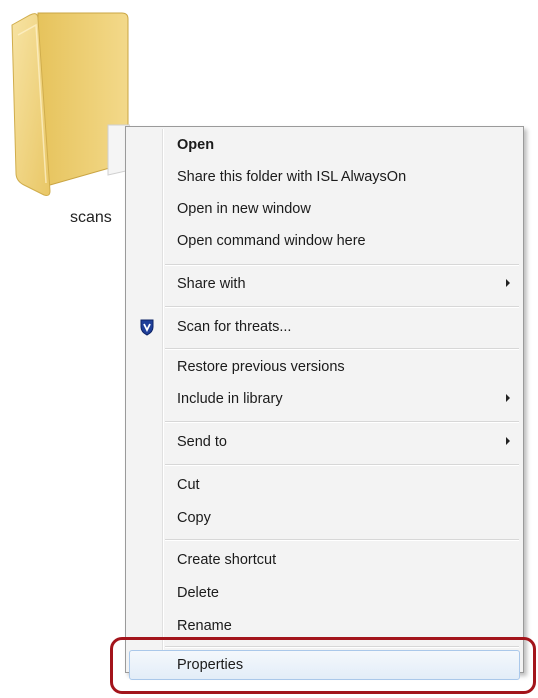 Image resolution: width=538 pixels, height=698 pixels. What do you see at coordinates (204, 626) in the screenshot?
I see `menu-item-label: Rename` at bounding box center [204, 626].